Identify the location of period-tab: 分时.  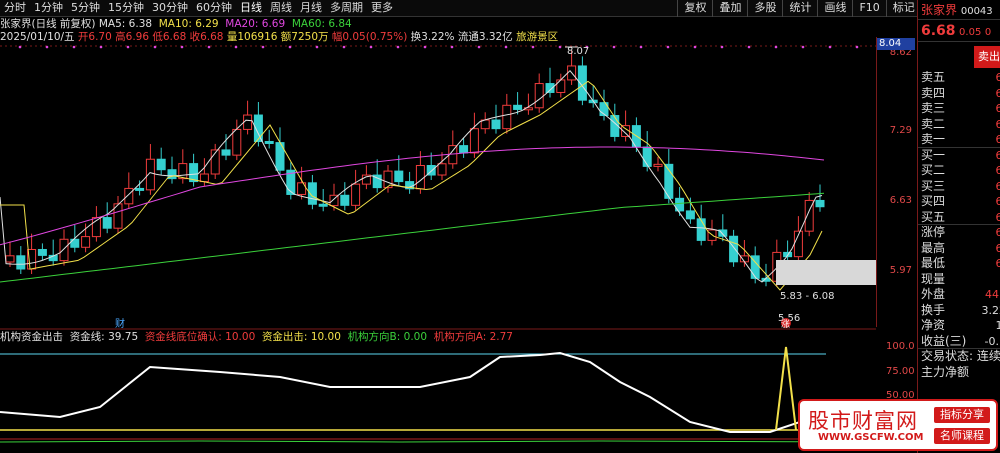
(15, 8).